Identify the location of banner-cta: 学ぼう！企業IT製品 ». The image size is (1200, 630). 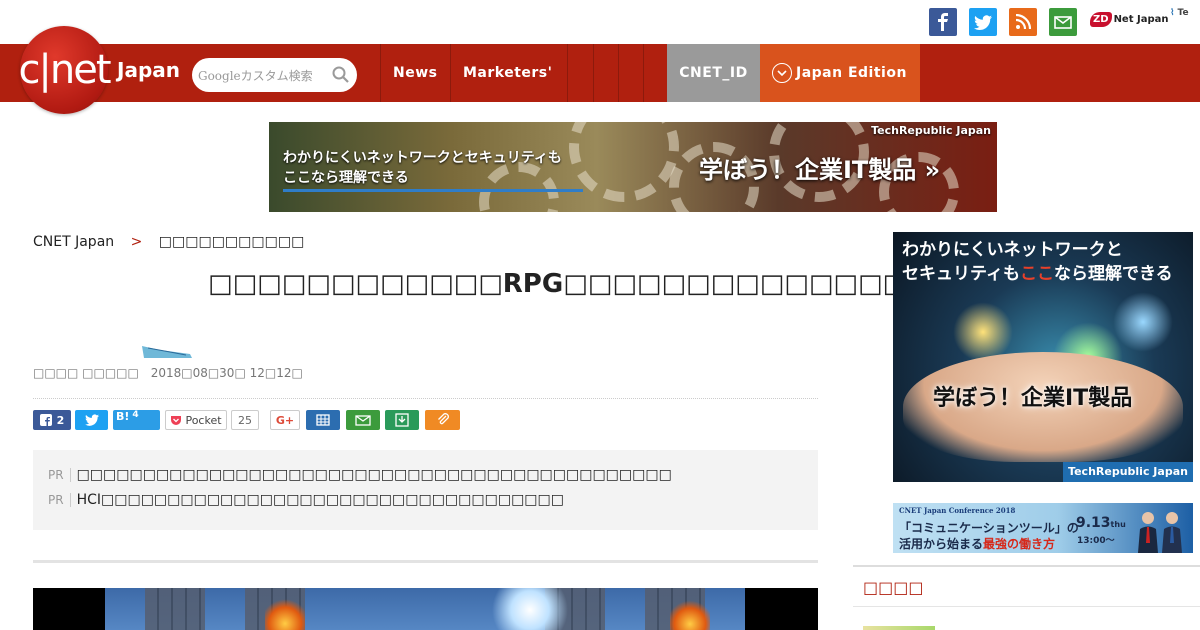
(820, 170).